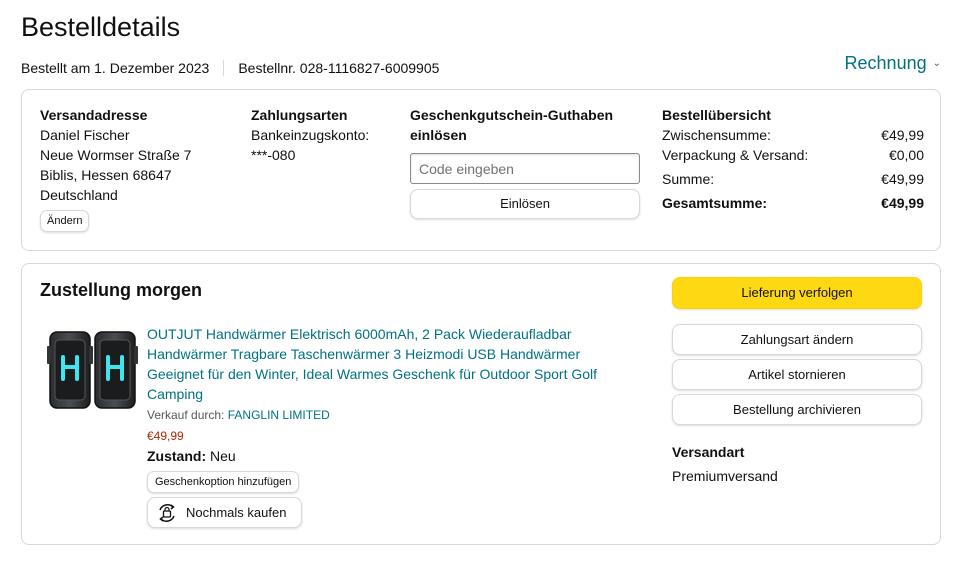 The image size is (967, 569). I want to click on order-overview-heading: Bestellübersicht, so click(716, 115).